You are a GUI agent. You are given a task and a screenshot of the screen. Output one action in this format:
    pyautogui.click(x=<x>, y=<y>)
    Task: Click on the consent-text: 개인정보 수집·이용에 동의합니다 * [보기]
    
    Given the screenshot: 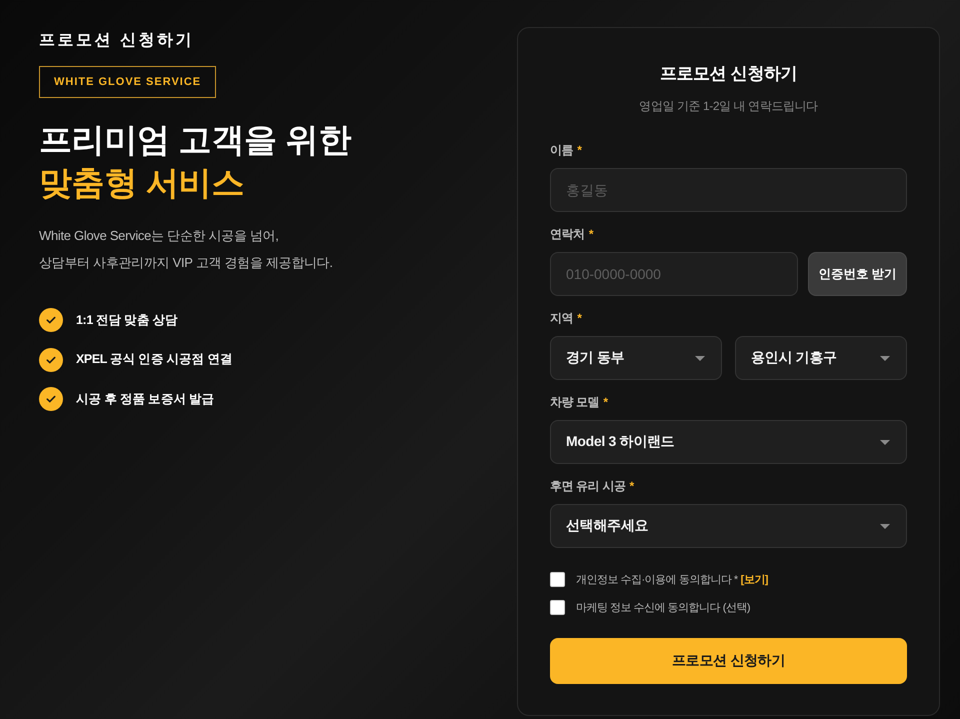 What is the action you would take?
    pyautogui.click(x=672, y=579)
    